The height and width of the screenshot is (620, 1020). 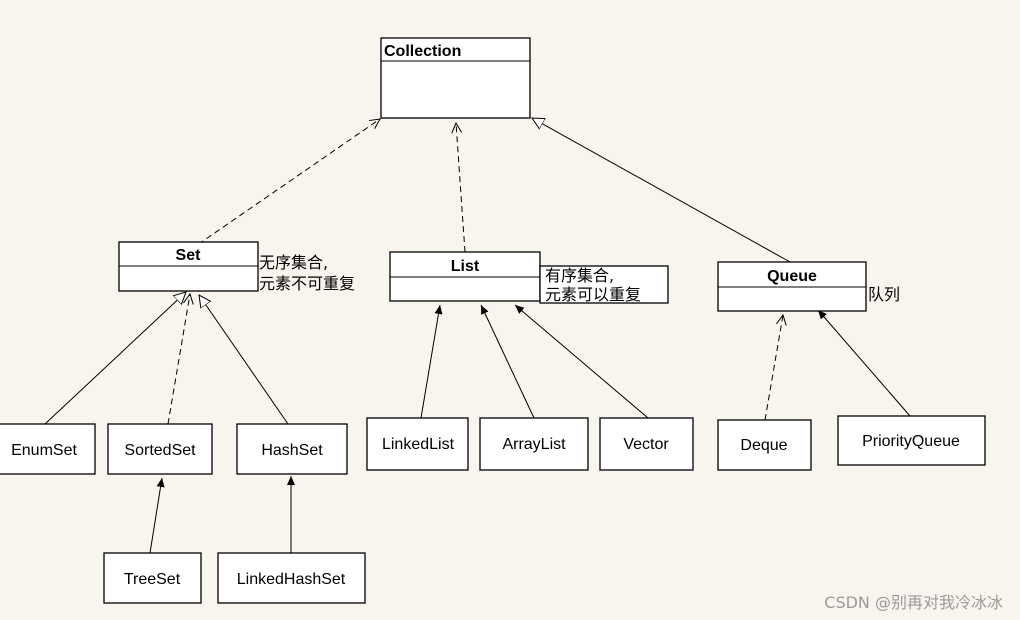 What do you see at coordinates (157, 515) in the screenshot?
I see `edge-treeset-sortedset` at bounding box center [157, 515].